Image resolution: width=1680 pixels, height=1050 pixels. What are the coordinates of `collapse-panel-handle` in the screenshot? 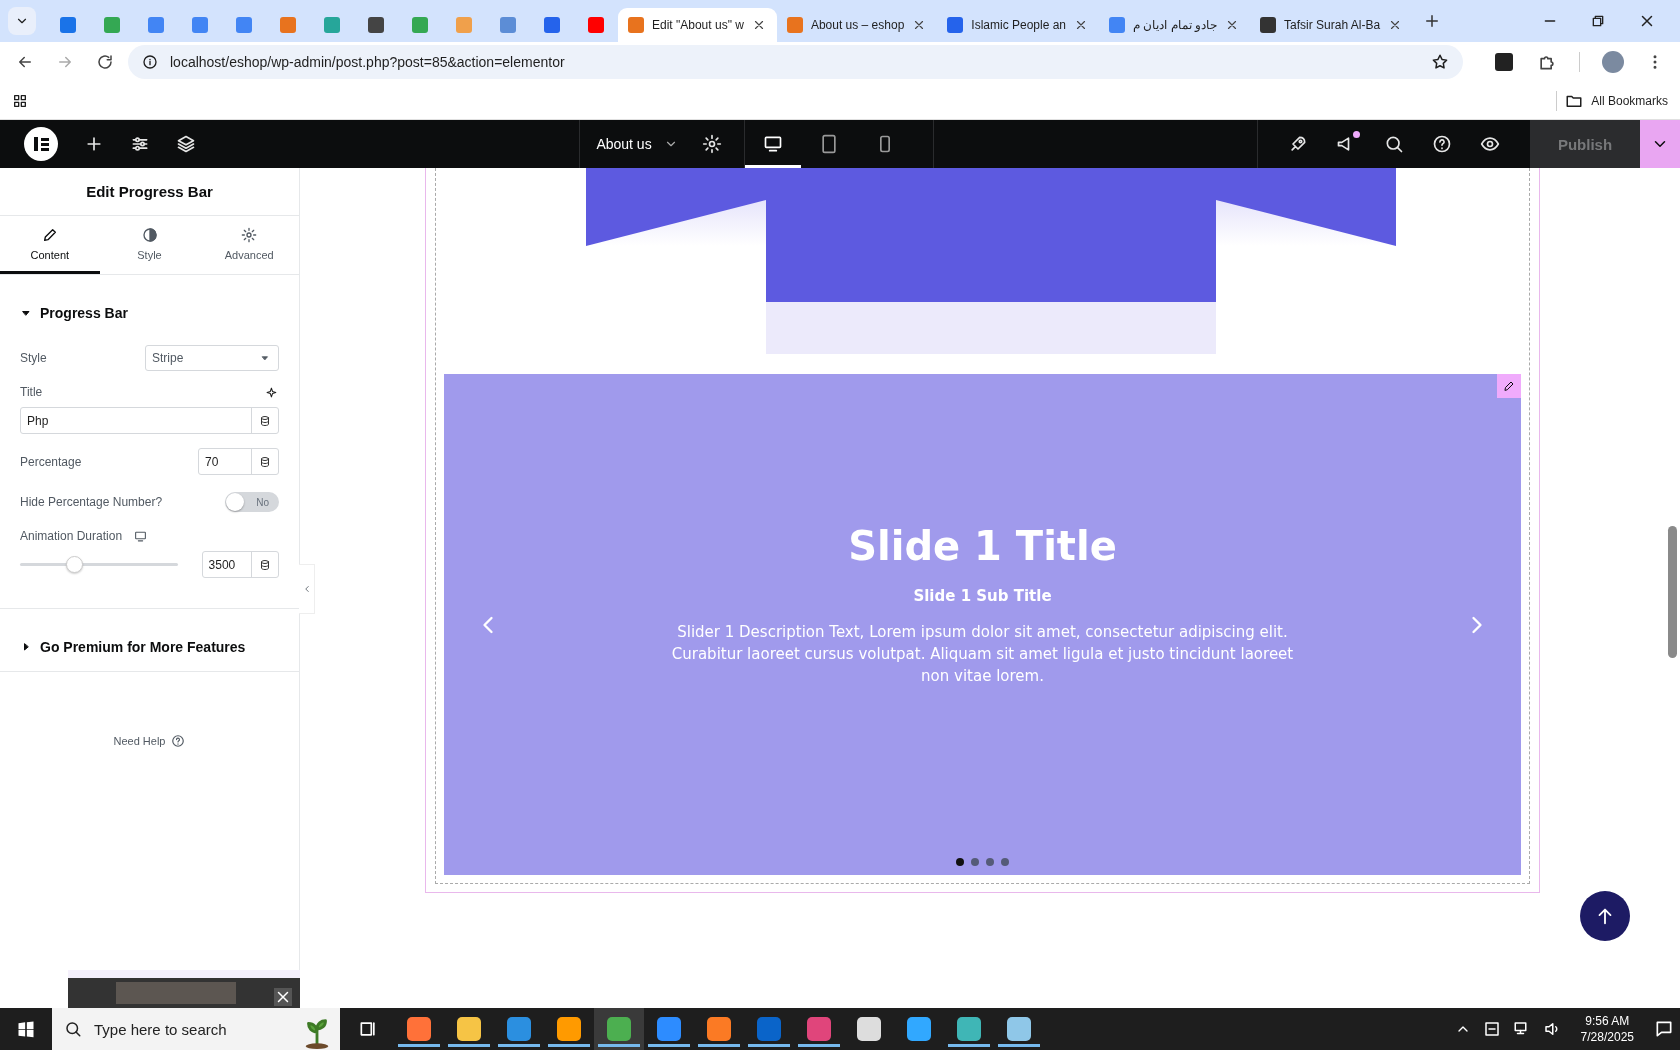 It's located at (307, 589).